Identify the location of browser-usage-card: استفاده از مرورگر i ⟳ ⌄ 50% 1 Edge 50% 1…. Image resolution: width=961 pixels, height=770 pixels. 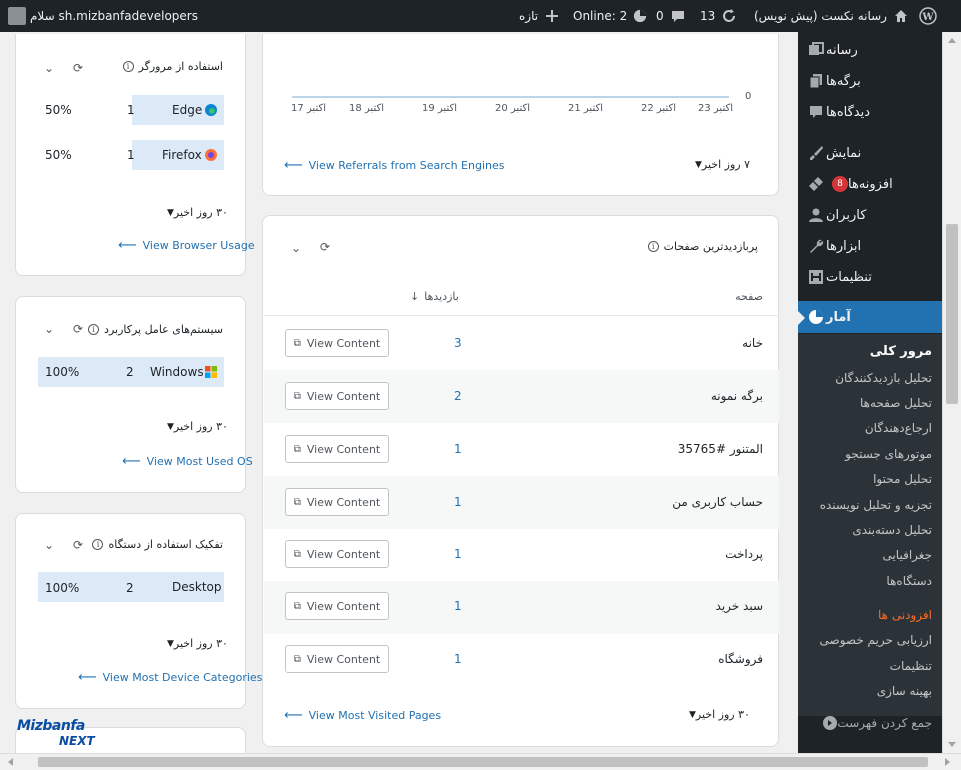
(135, 155).